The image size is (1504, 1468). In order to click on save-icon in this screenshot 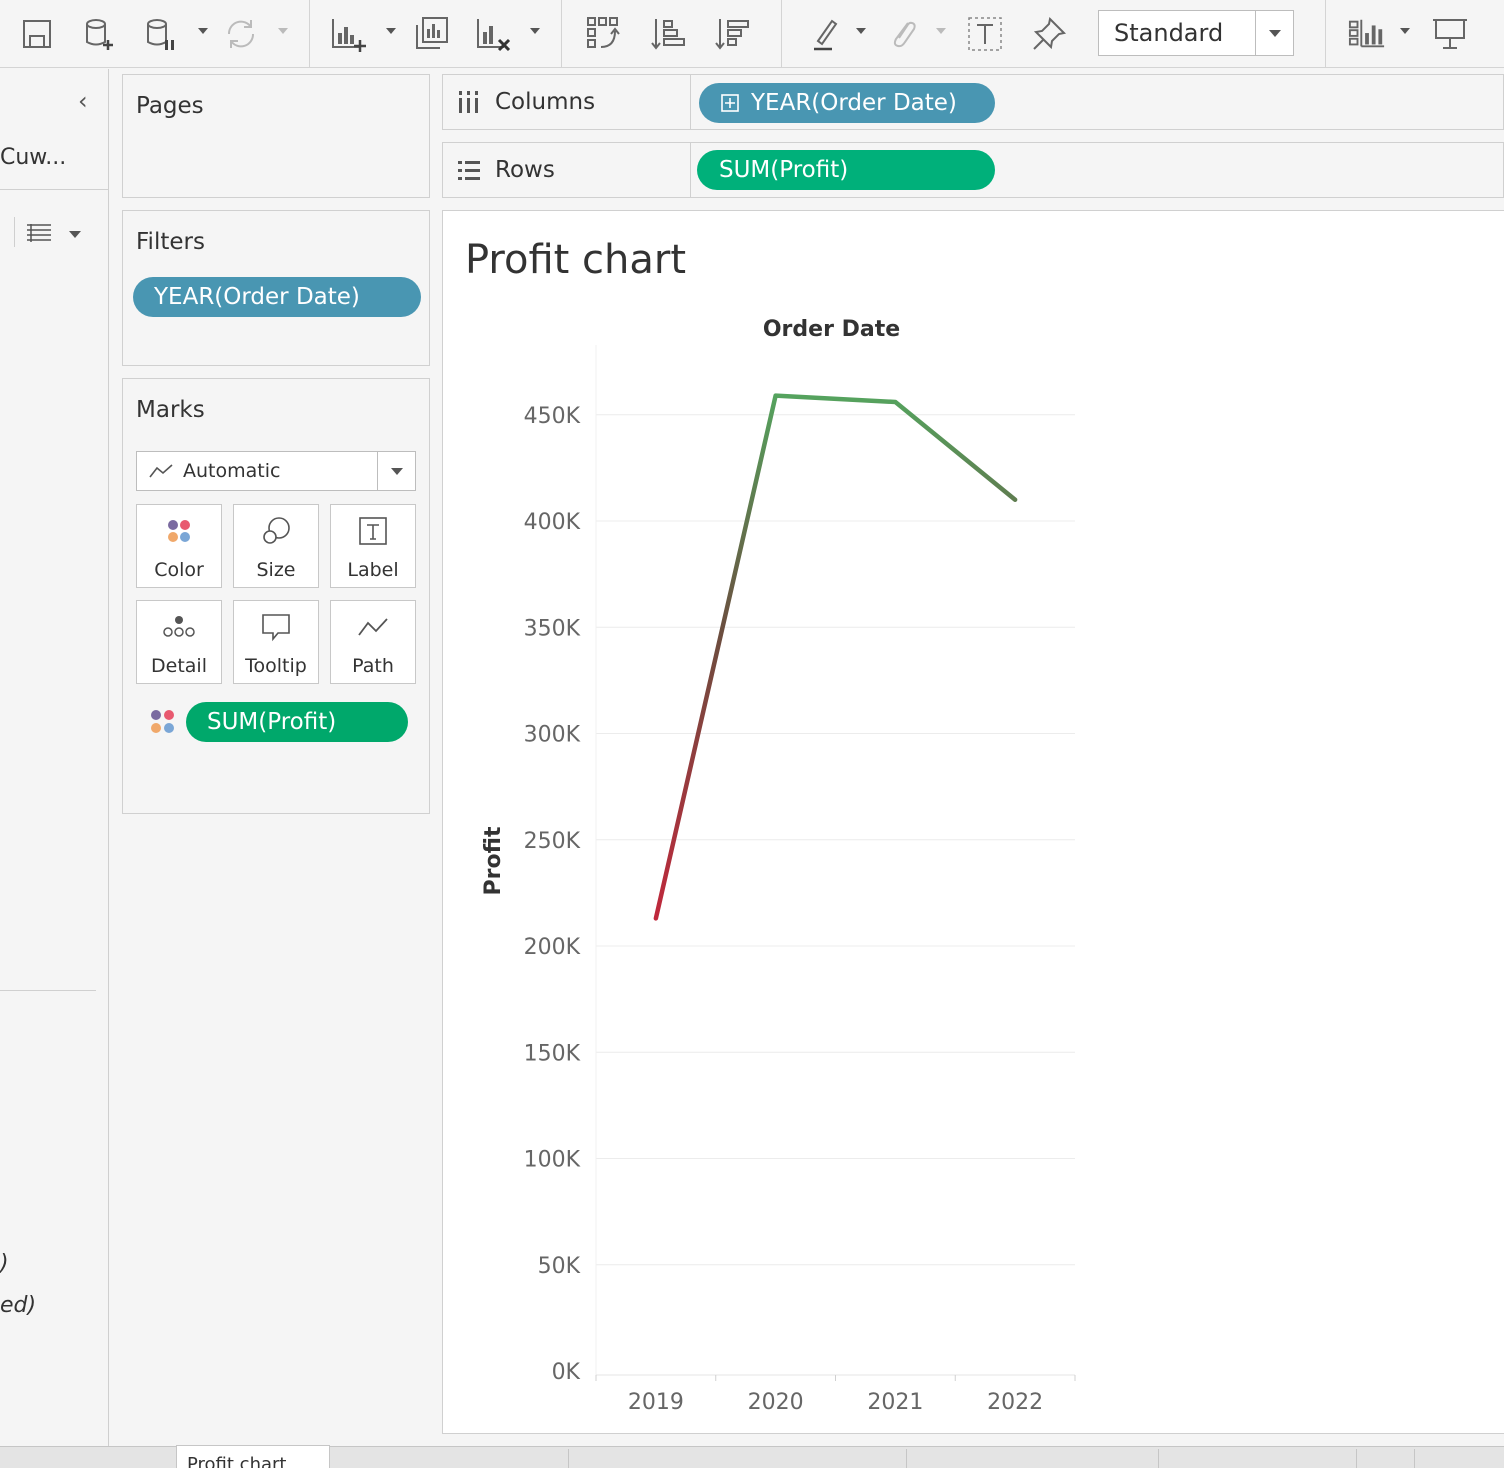, I will do `click(37, 34)`.